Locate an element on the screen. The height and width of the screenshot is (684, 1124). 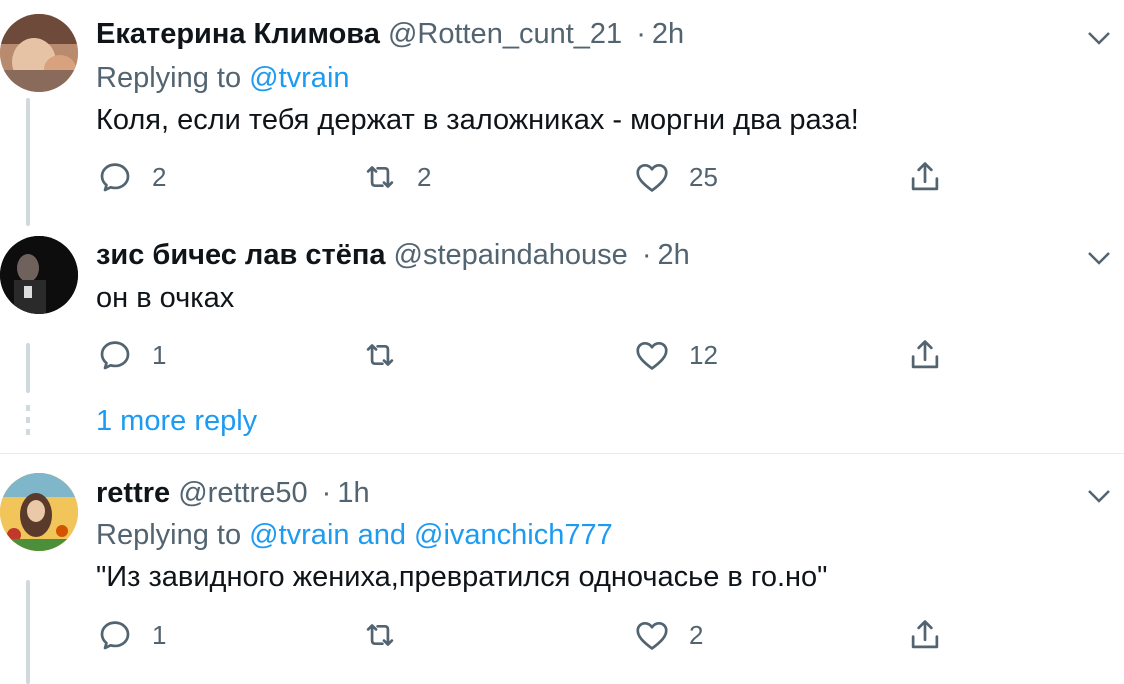
thread-dotted-line is located at coordinates (28, 423).